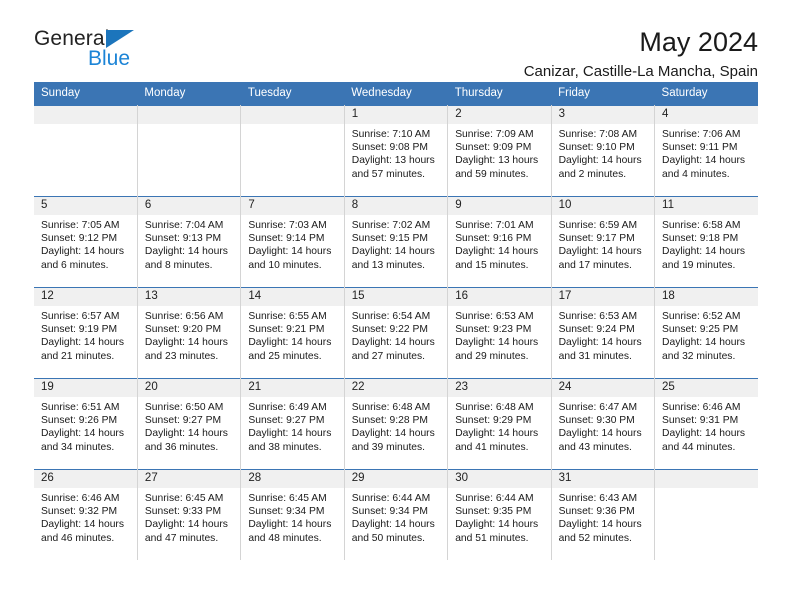 The height and width of the screenshot is (612, 792). I want to click on day-number: 7, so click(292, 206).